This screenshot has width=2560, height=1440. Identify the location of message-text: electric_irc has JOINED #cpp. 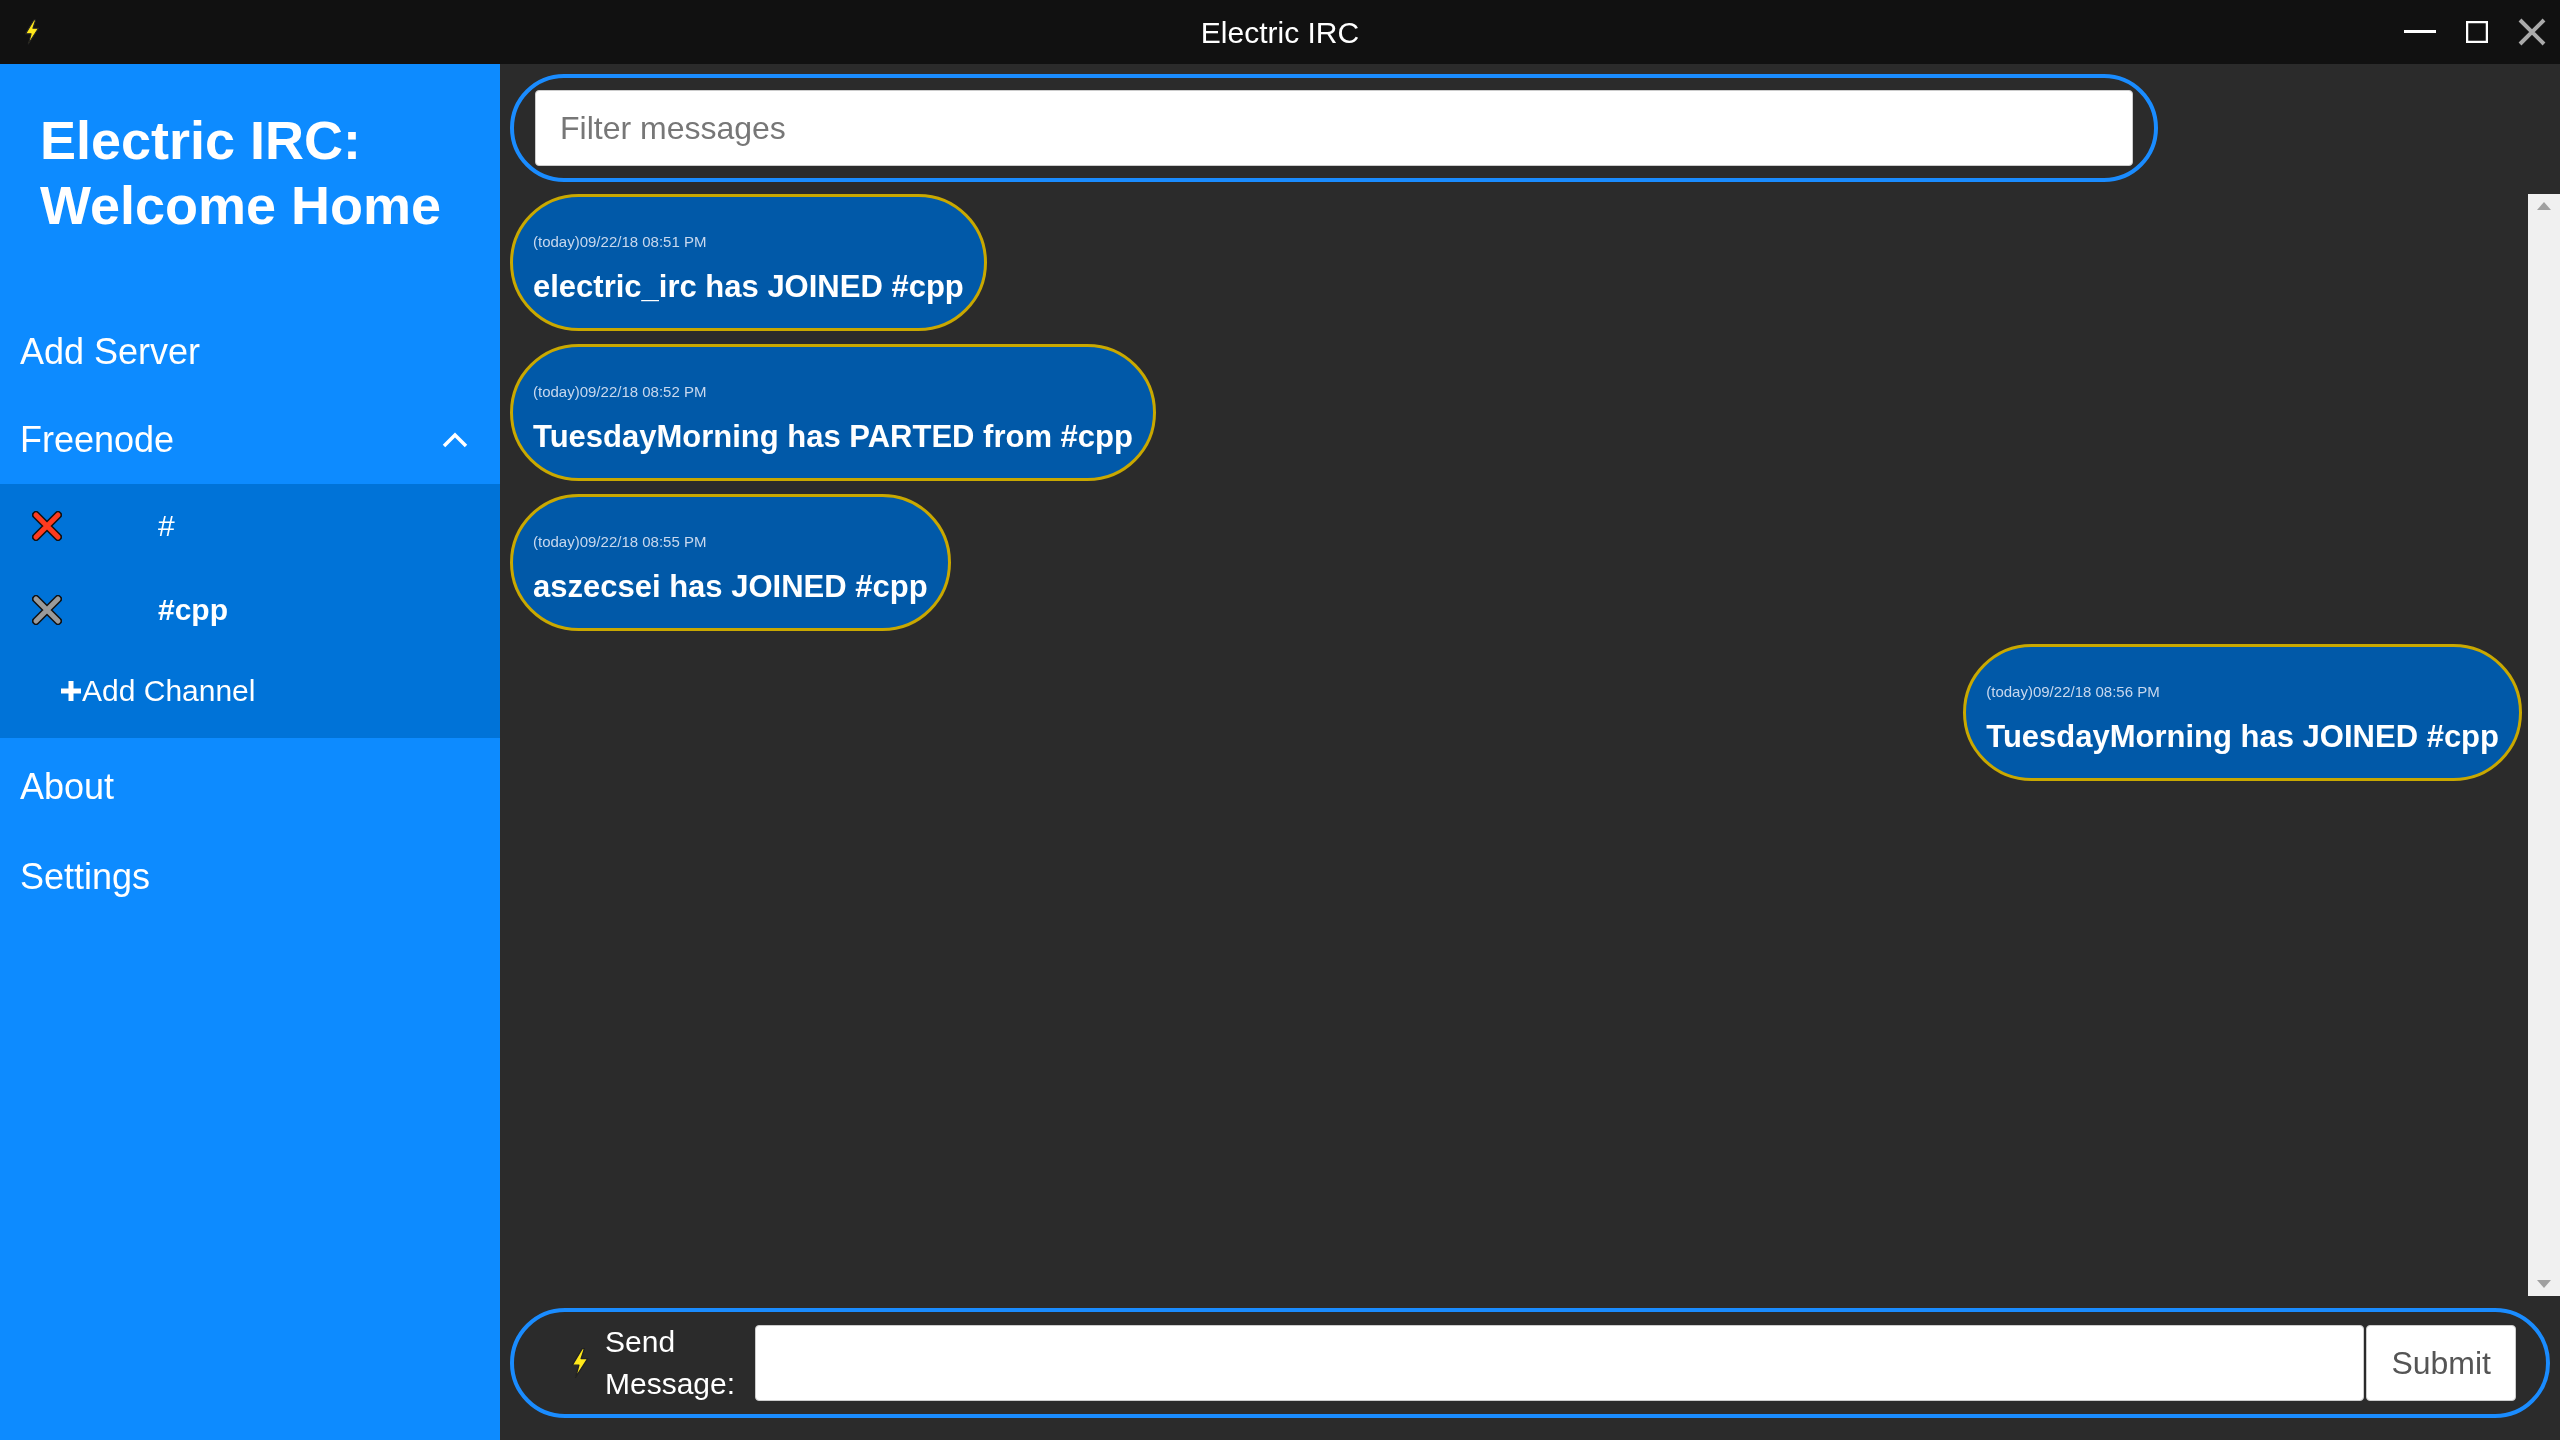
(748, 286).